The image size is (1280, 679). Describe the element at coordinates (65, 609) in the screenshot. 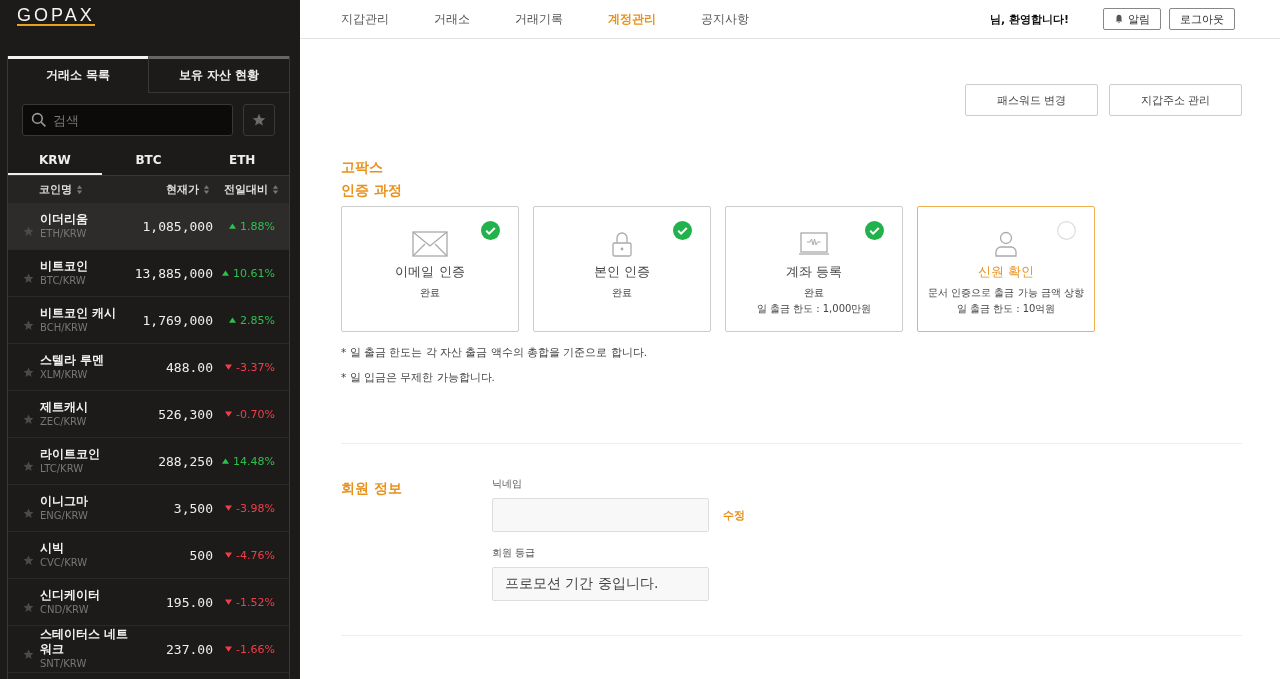

I see `coin-pair: CND/KRW` at that location.